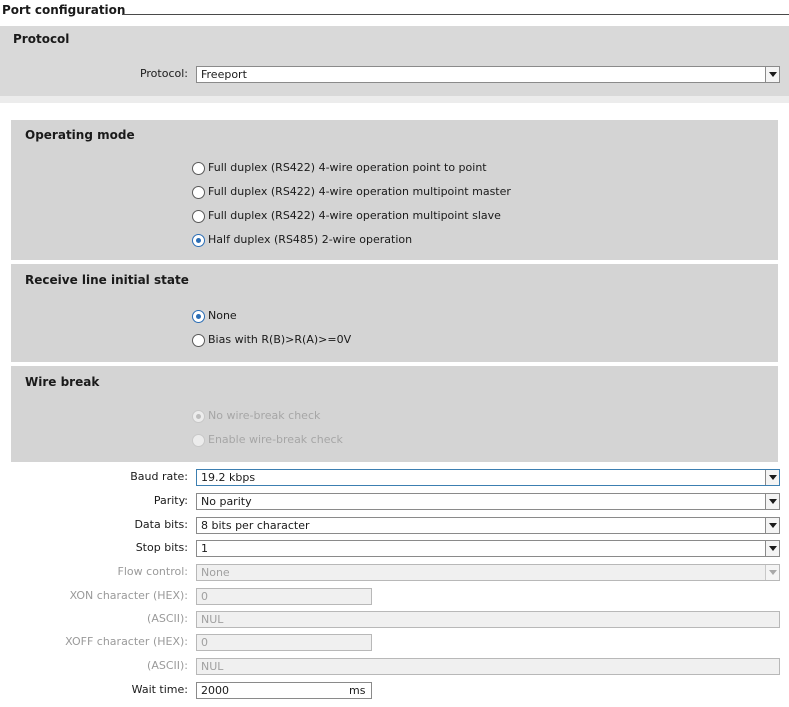 Image resolution: width=789 pixels, height=707 pixels. Describe the element at coordinates (226, 501) in the screenshot. I see `parity-value: No parity` at that location.